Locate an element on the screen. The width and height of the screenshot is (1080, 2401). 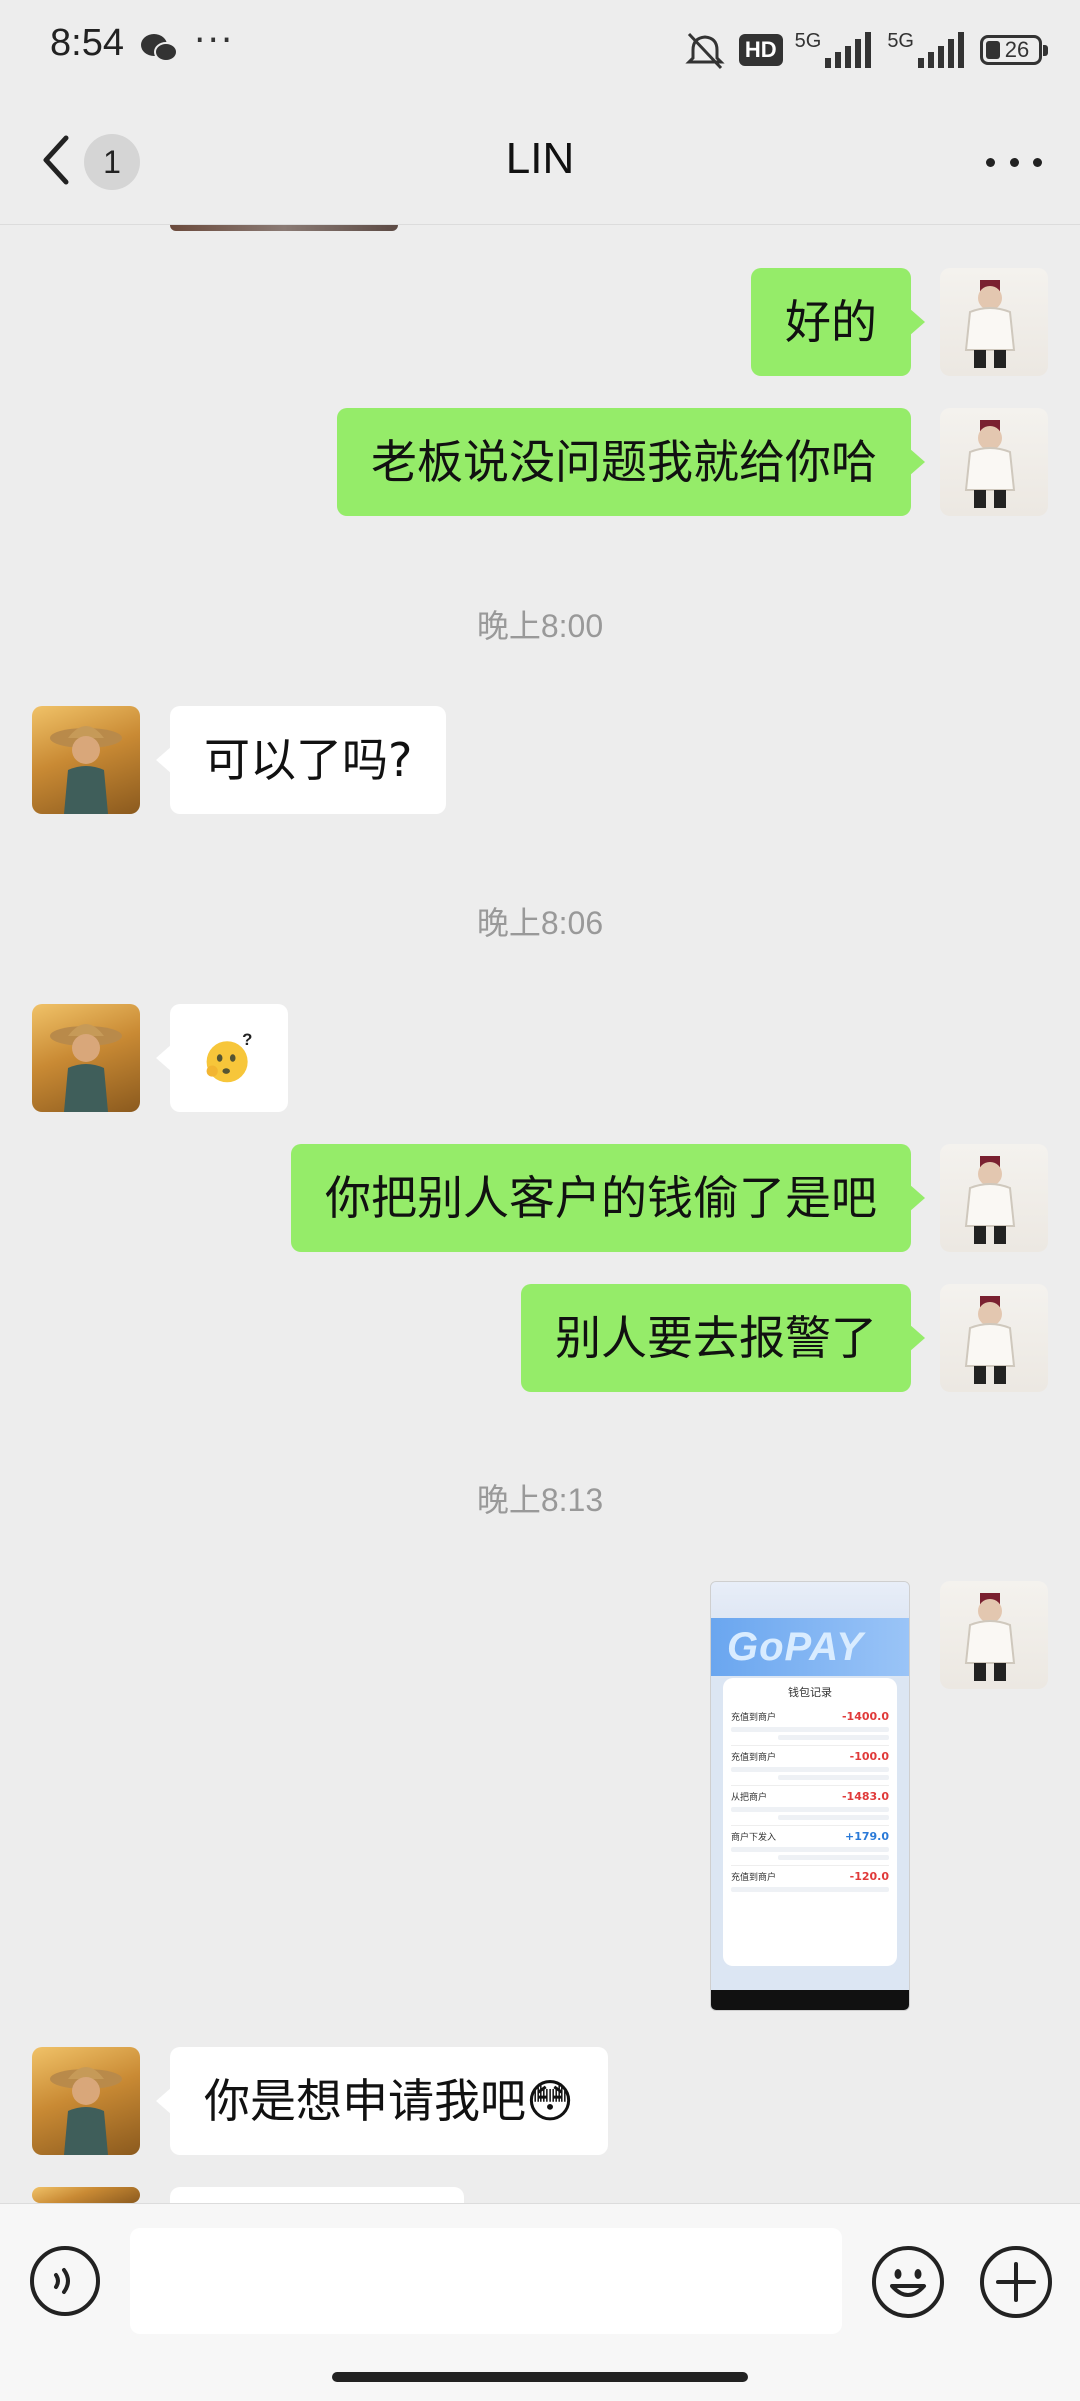
input-bar is located at coordinates (540, 2302).